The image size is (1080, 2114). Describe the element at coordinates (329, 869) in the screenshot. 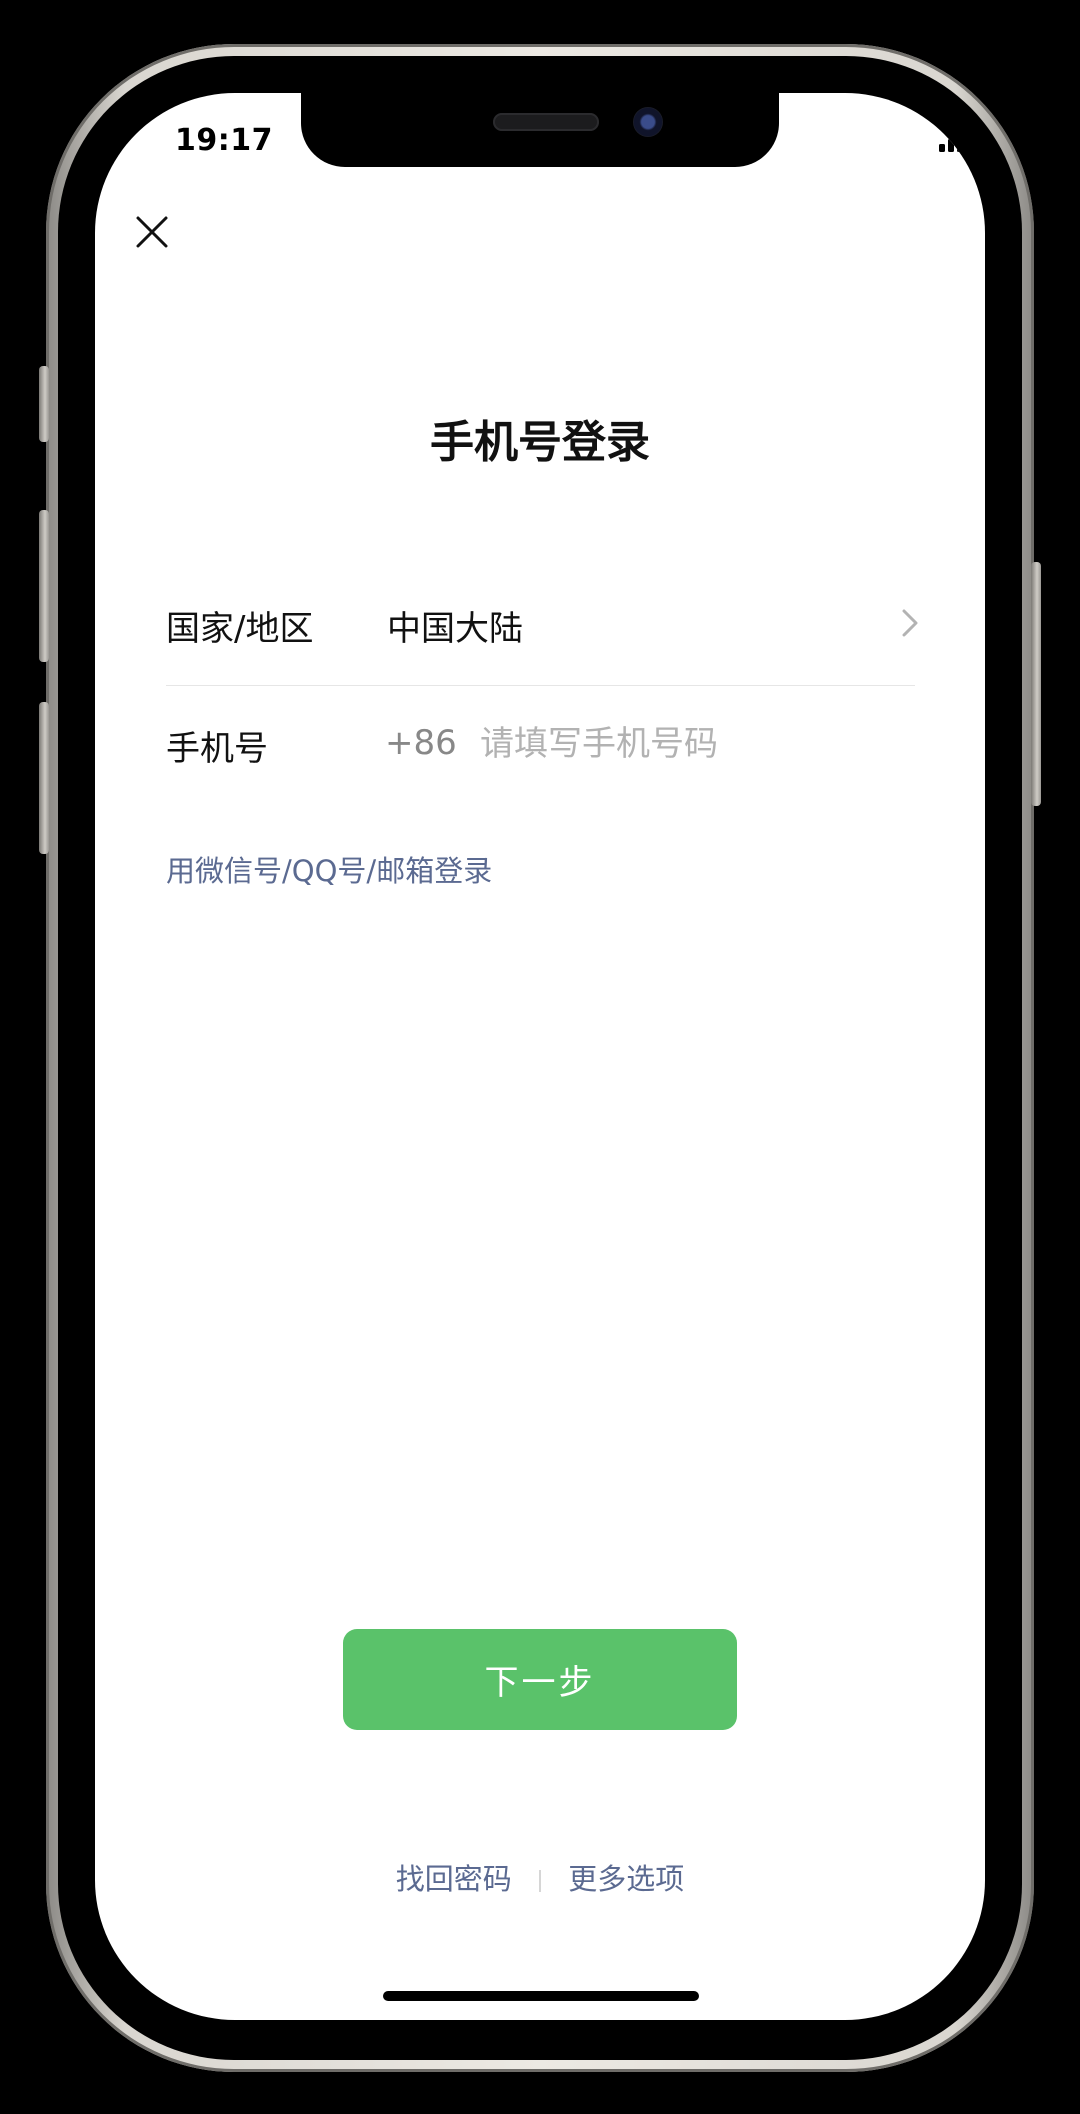

I see `alt-login-link: 用微信号/QQ号/邮箱登录` at that location.